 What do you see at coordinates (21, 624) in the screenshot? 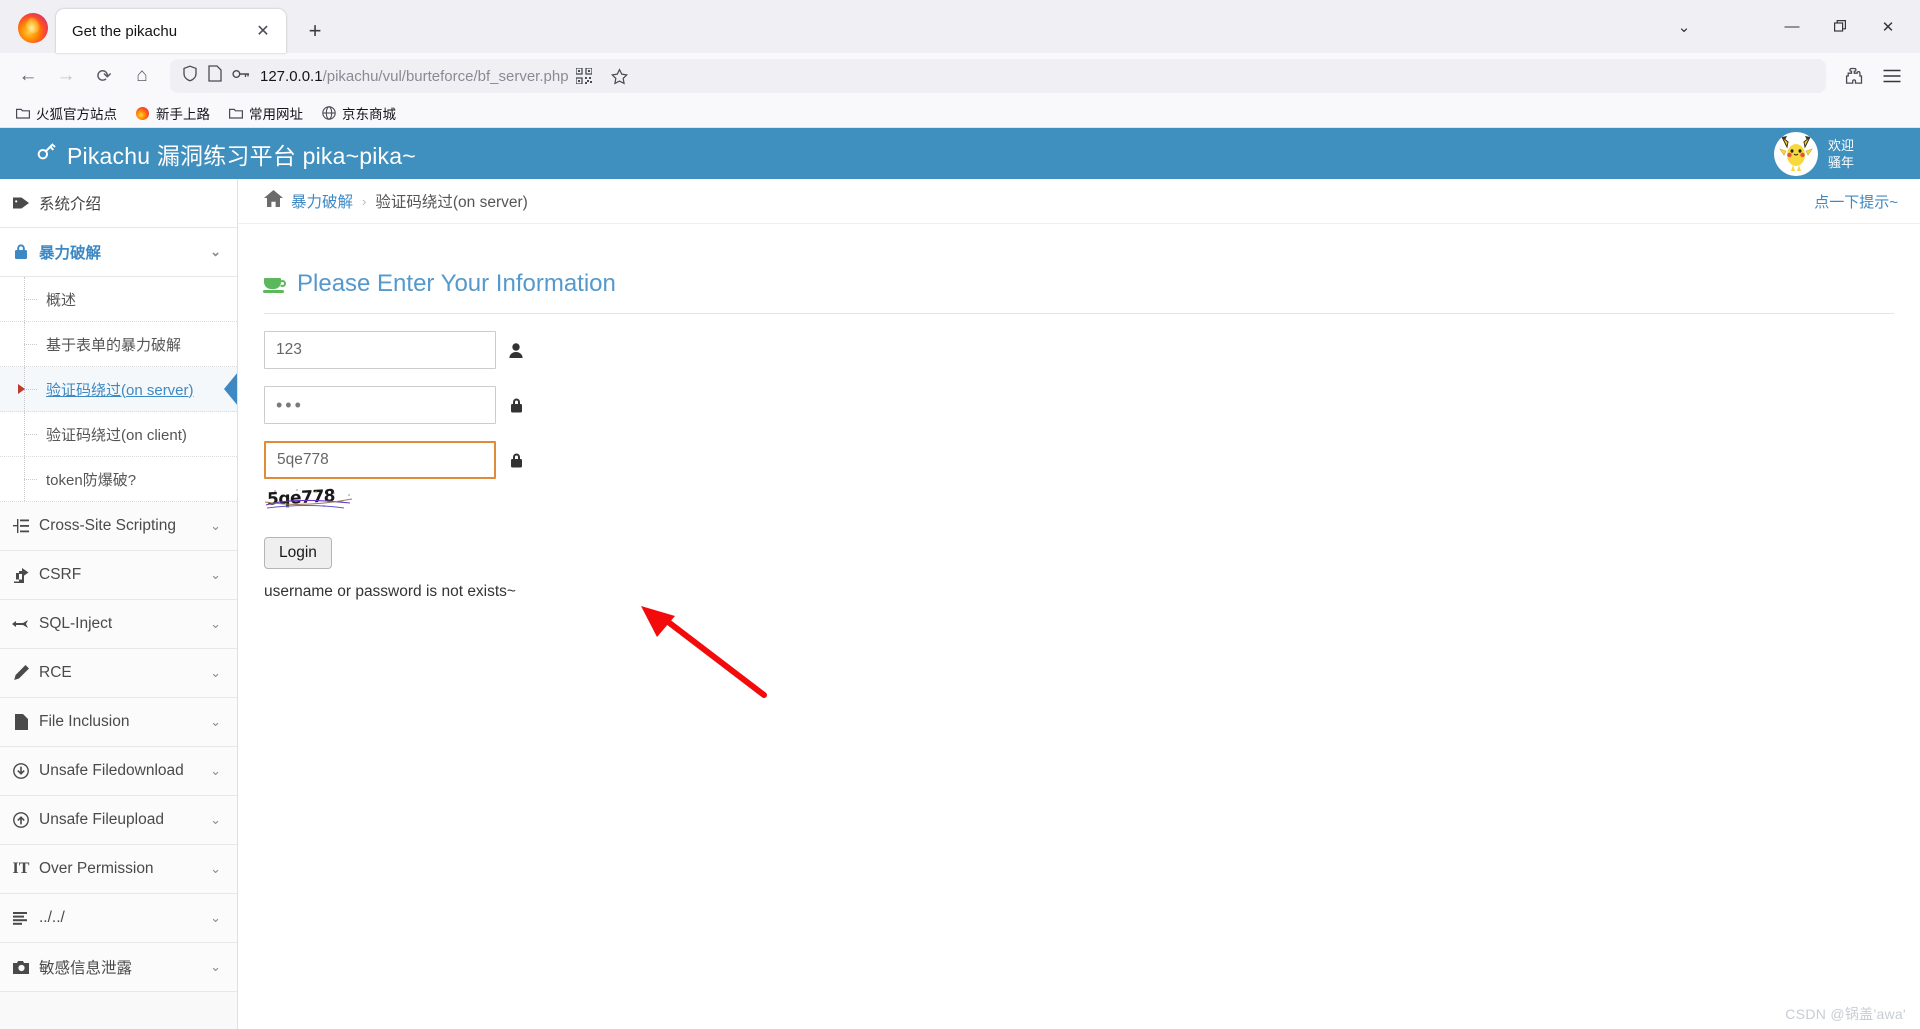
I see `plane-icon` at bounding box center [21, 624].